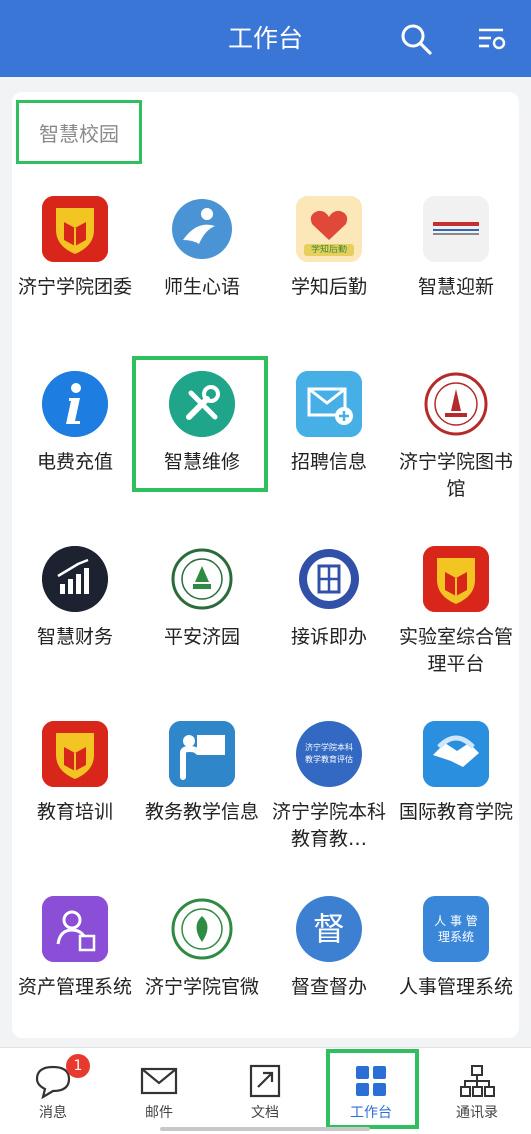 This screenshot has height=1134, width=531. Describe the element at coordinates (456, 619) in the screenshot. I see `app-item: 实验室综合管理平台` at that location.